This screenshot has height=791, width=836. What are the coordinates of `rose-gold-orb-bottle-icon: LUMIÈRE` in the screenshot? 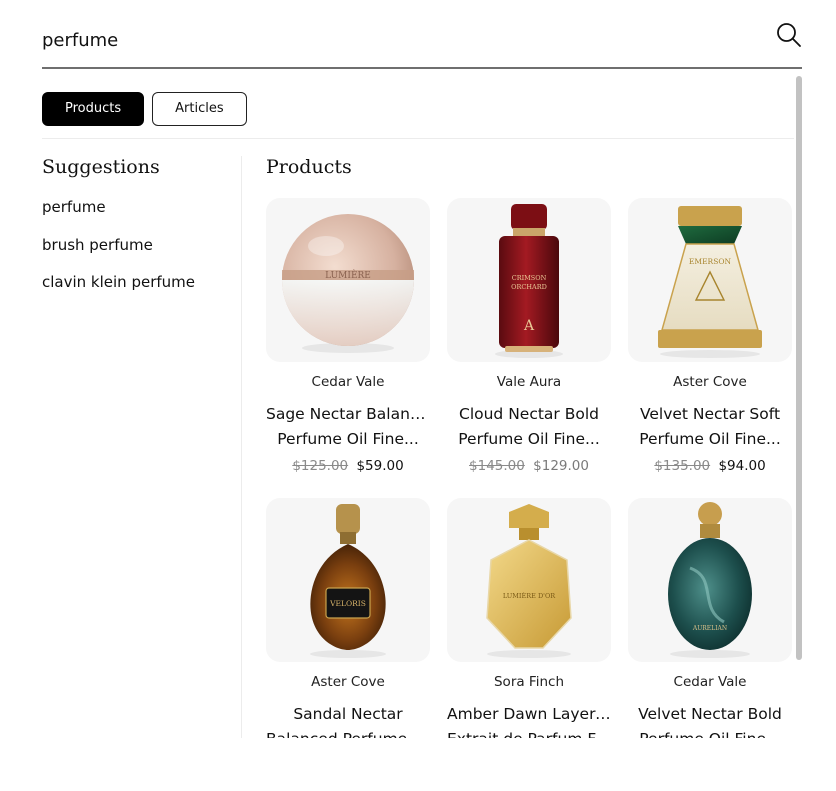 It's located at (348, 283).